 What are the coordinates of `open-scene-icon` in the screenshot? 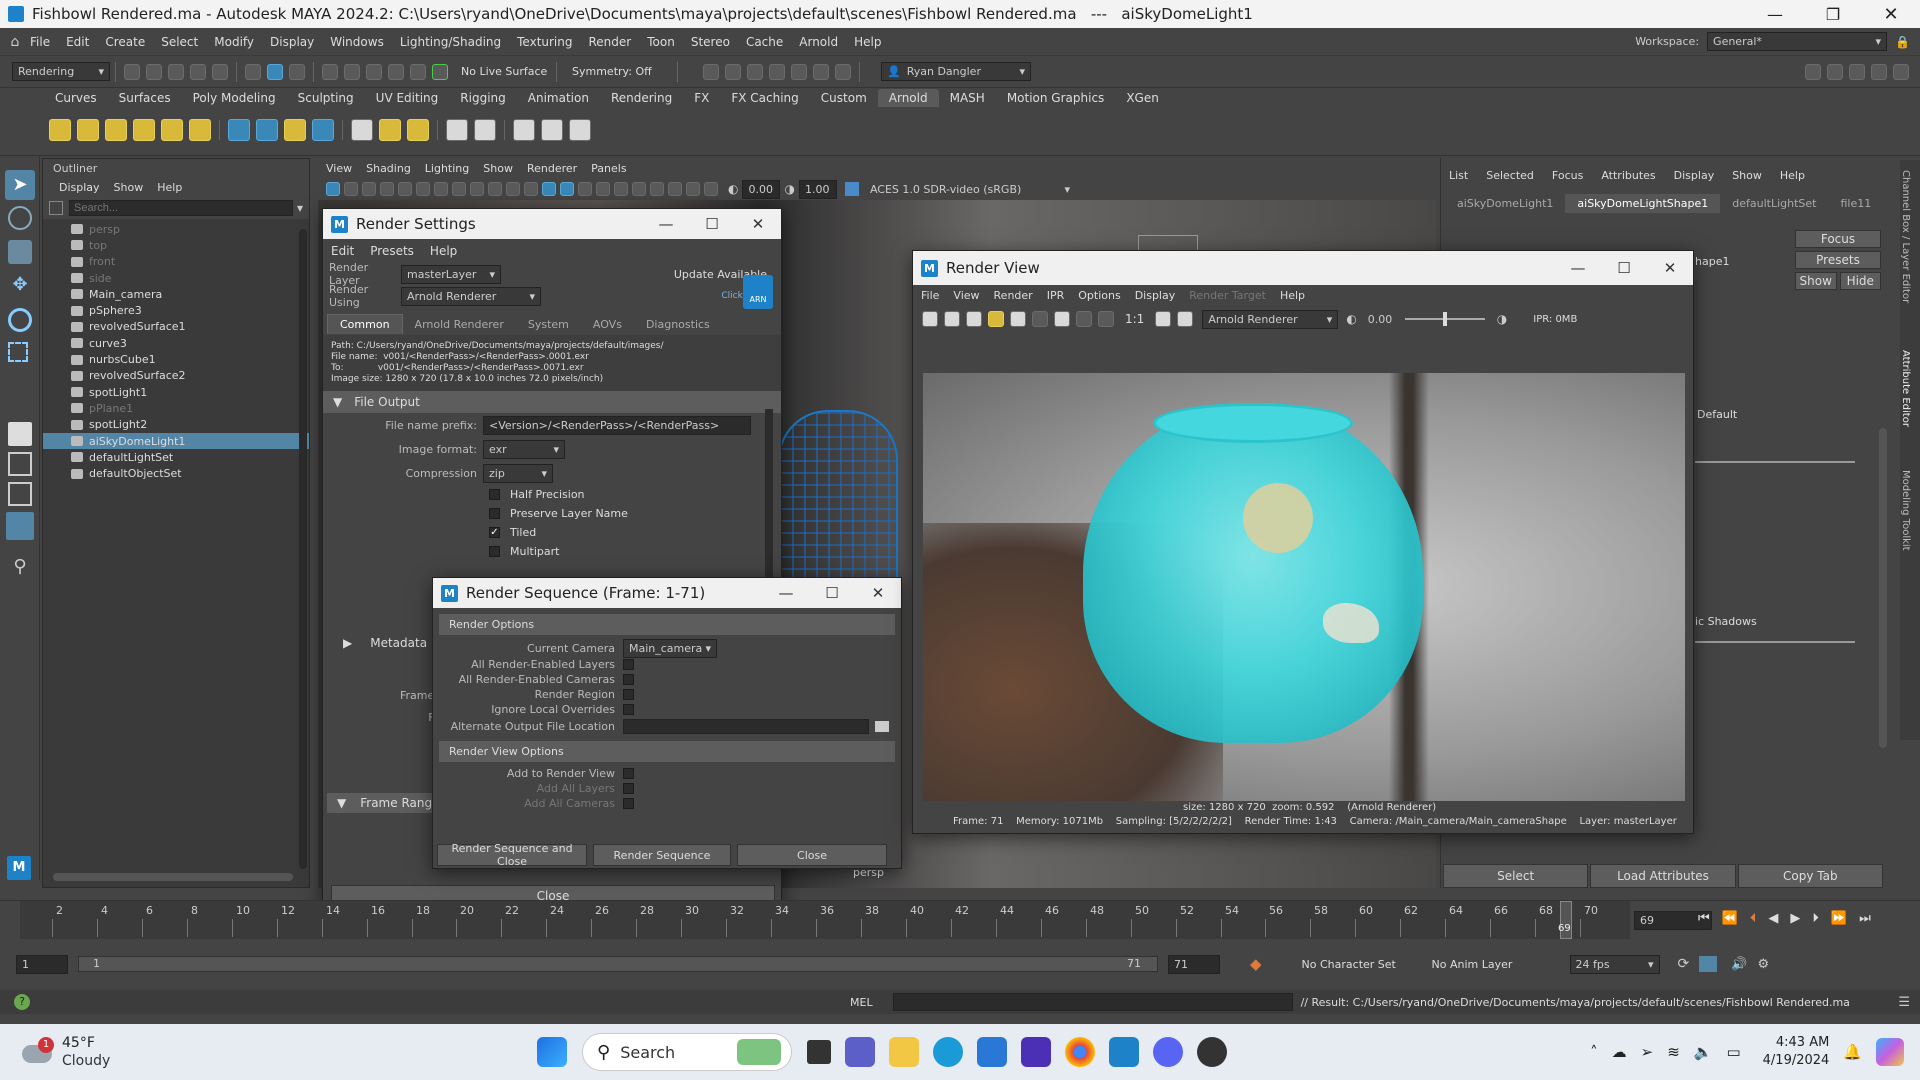 It's located at (154, 71).